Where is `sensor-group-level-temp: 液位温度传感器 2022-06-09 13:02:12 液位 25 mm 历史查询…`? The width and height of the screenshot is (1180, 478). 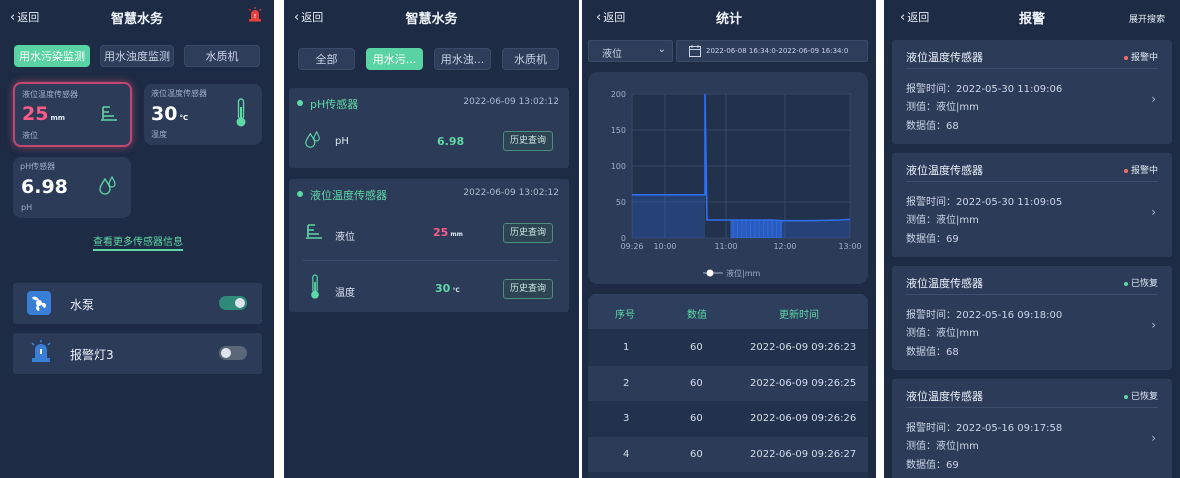 sensor-group-level-temp: 液位温度传感器 2022-06-09 13:02:12 液位 25 mm 历史查询… is located at coordinates (429, 245).